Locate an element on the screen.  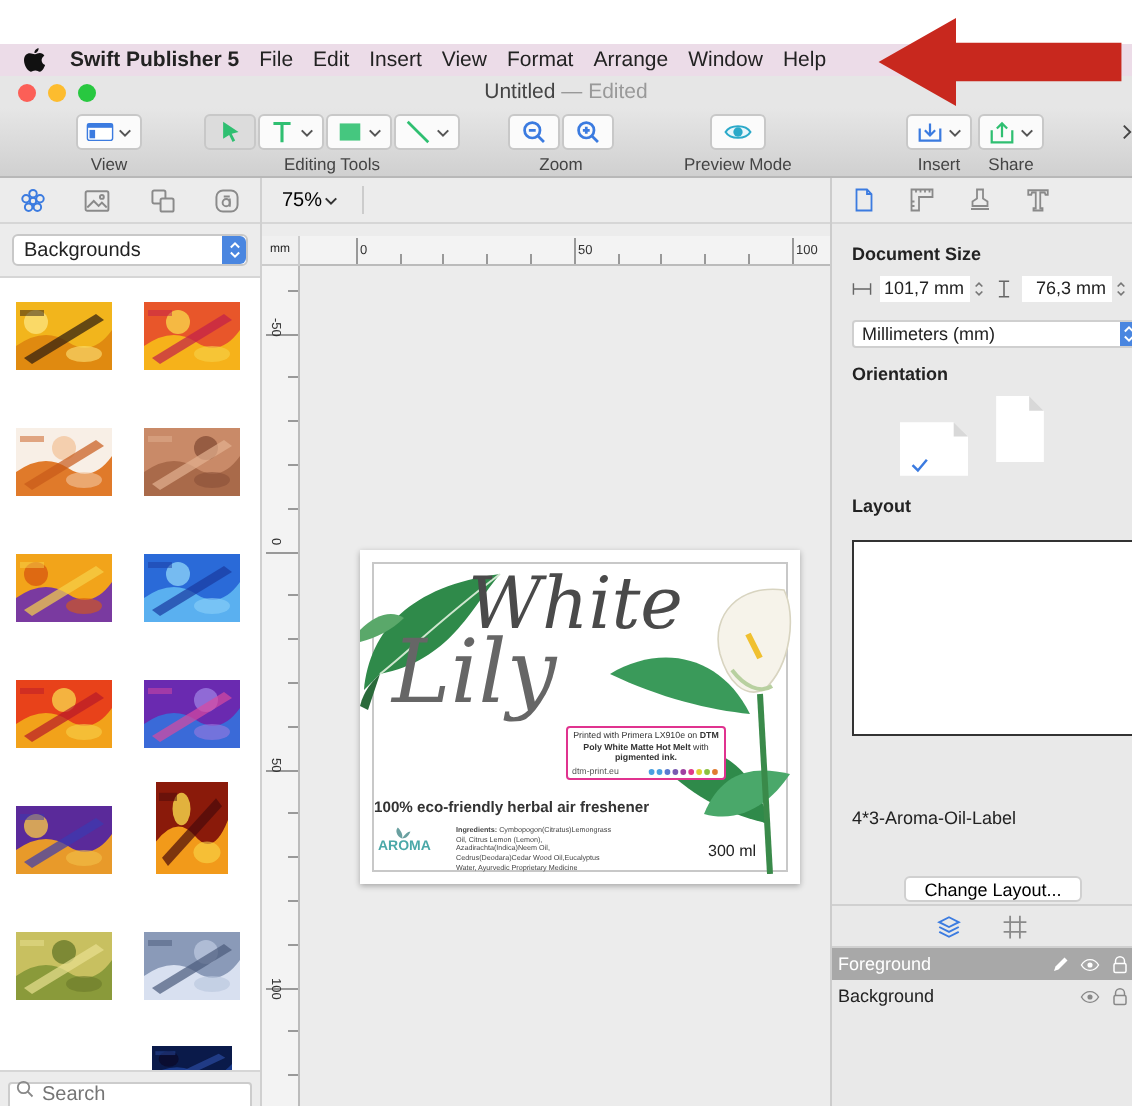
pencil-icon is located at coordinates (1060, 964).